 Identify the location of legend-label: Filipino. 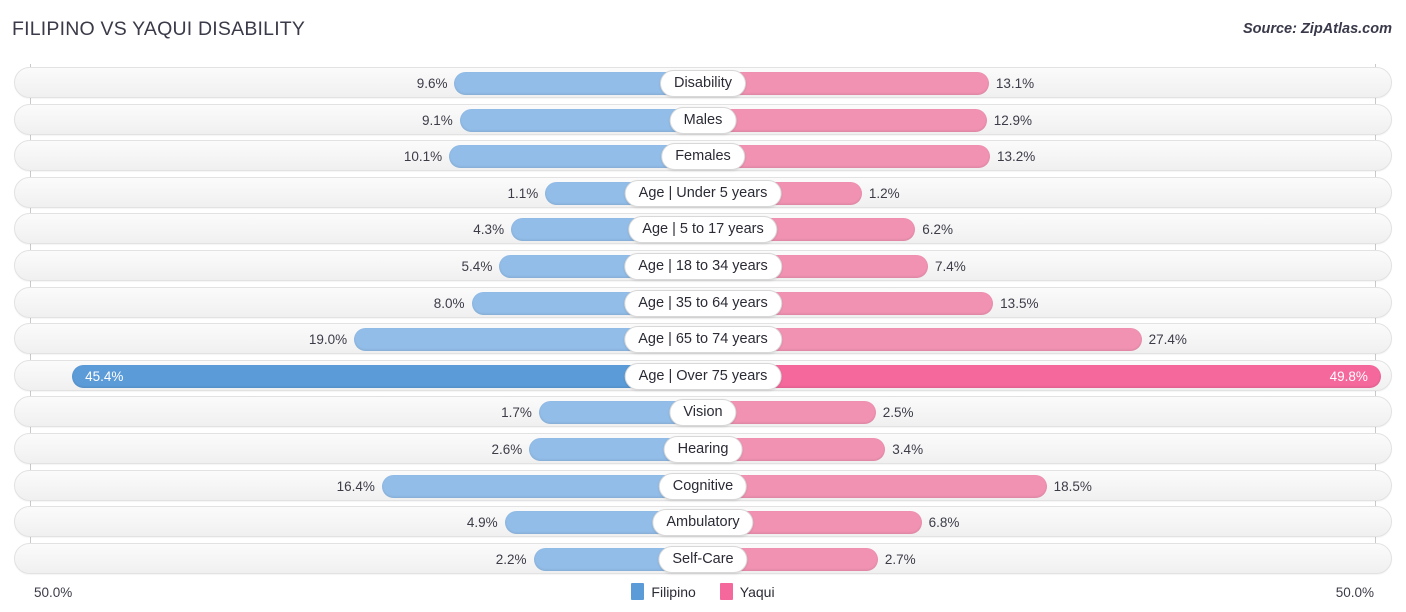
(673, 591).